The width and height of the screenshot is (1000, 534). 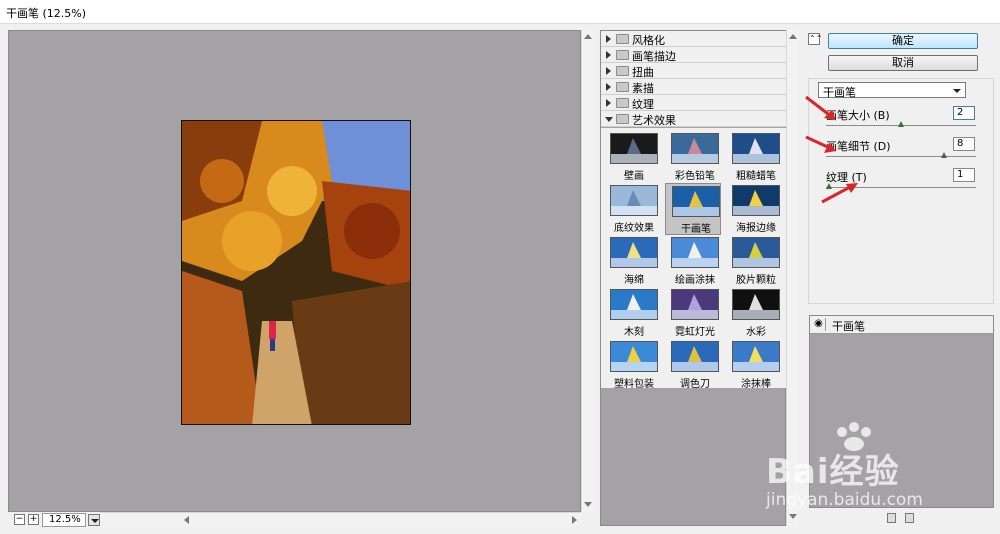 What do you see at coordinates (643, 72) in the screenshot?
I see `category-label: 扭曲` at bounding box center [643, 72].